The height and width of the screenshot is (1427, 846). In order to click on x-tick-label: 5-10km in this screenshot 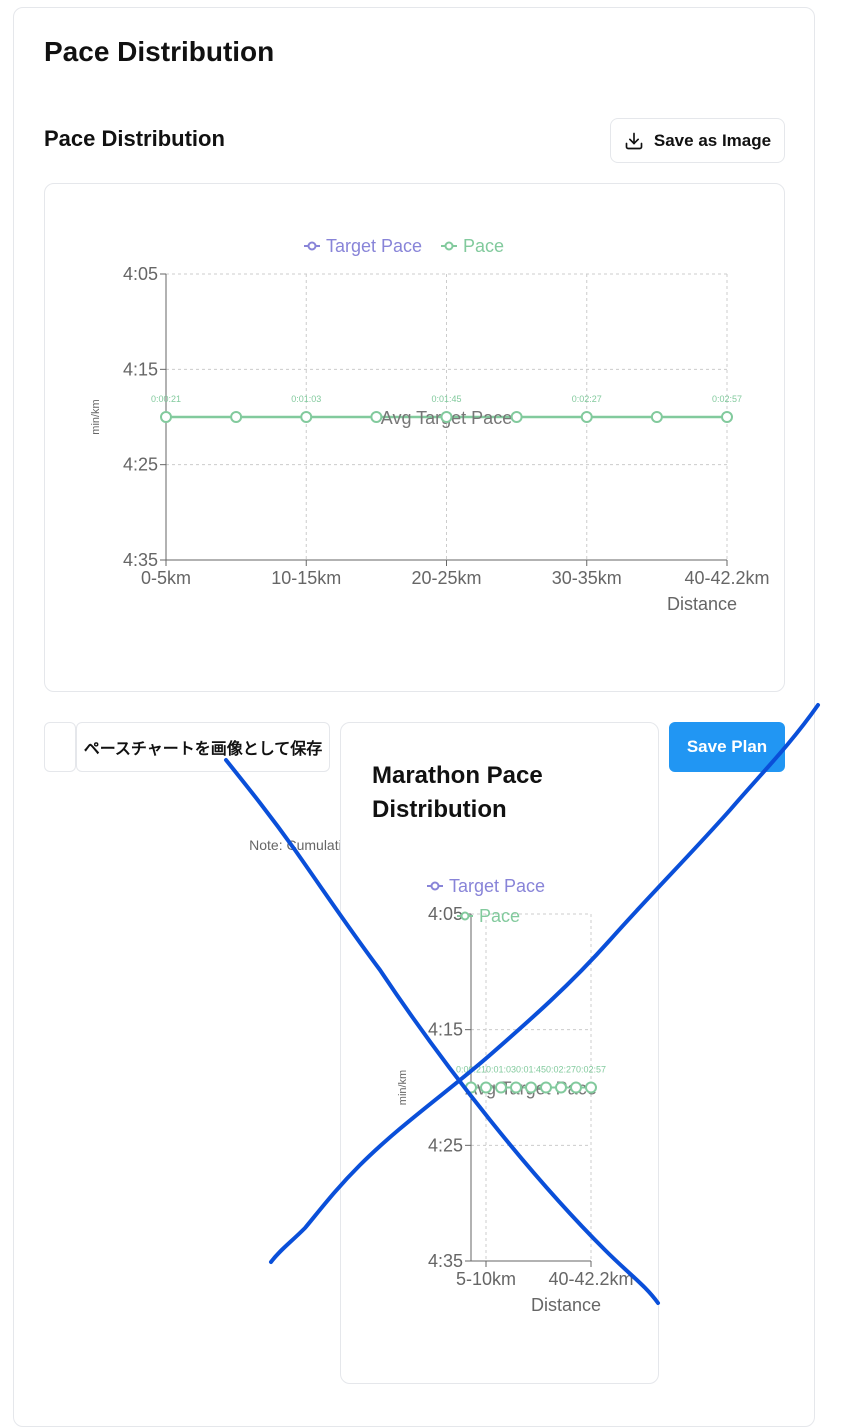, I will do `click(486, 1279)`.